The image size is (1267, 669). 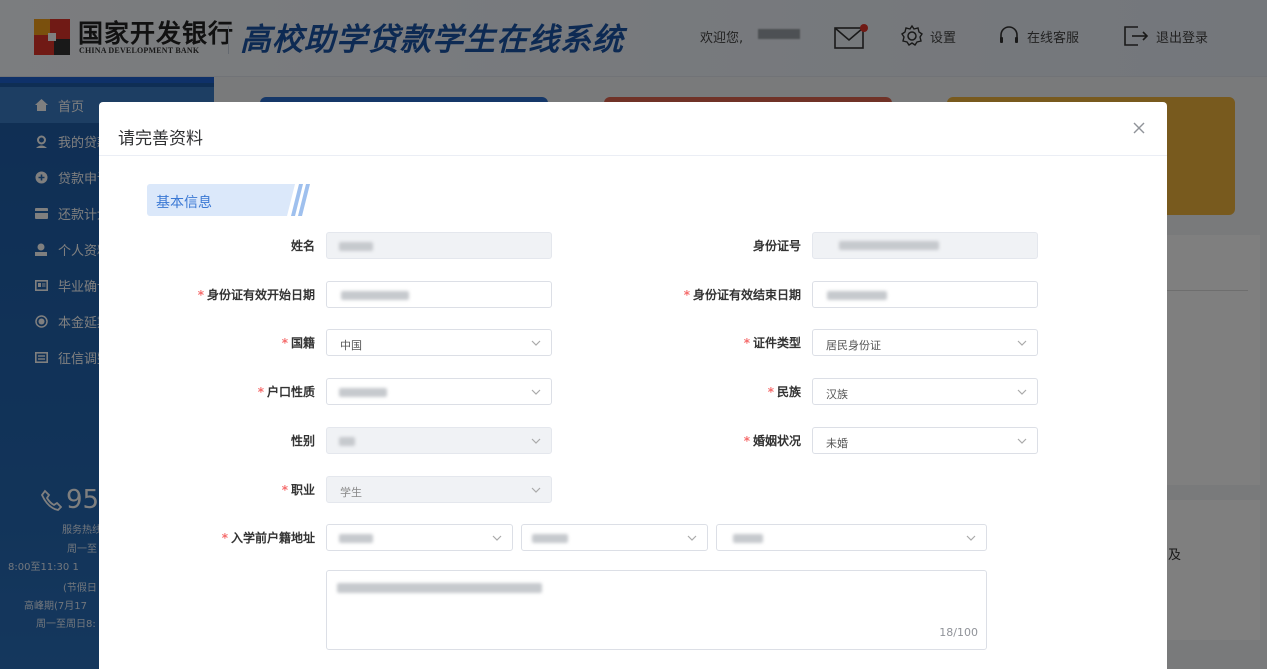 What do you see at coordinates (776, 246) in the screenshot?
I see `id-number-label: 身份证号` at bounding box center [776, 246].